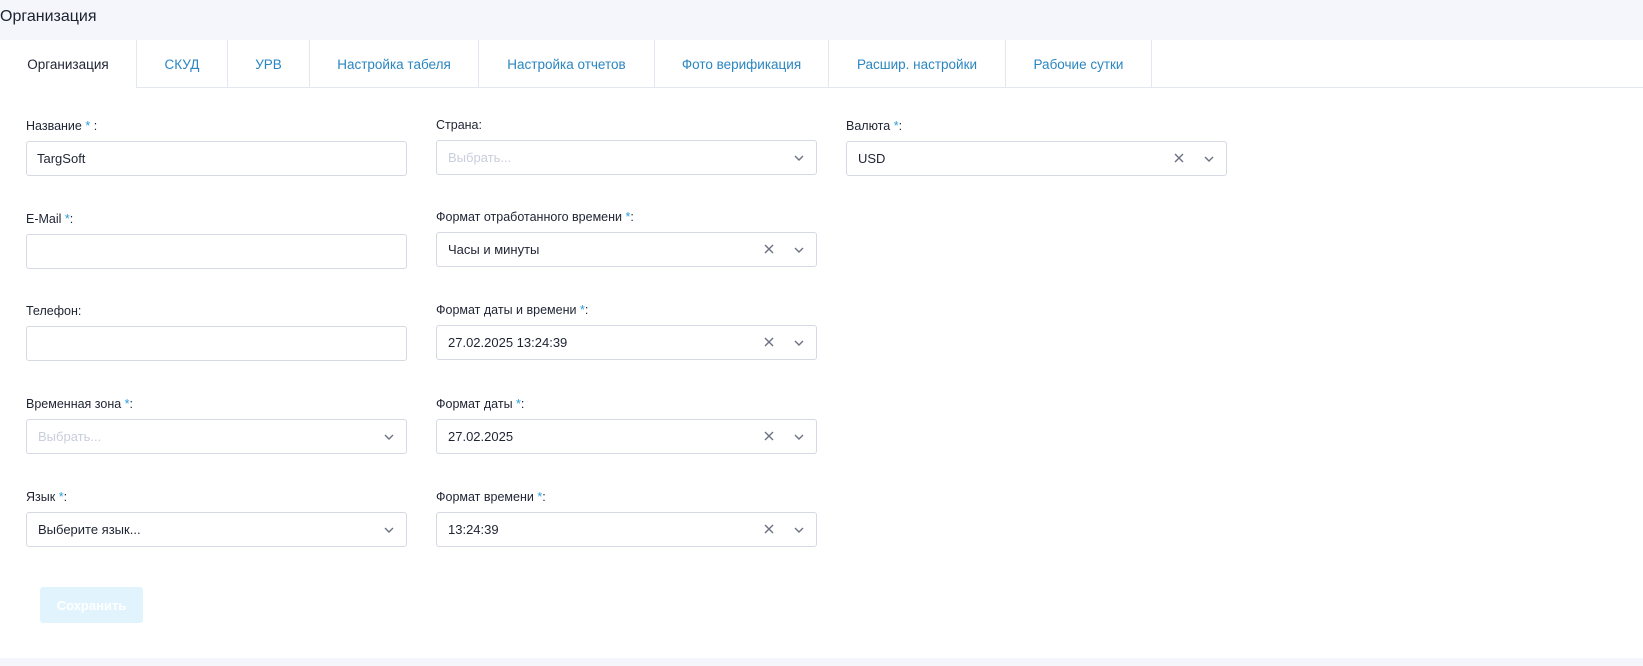  Describe the element at coordinates (47, 497) in the screenshot. I see `language-label: Язык *:` at that location.